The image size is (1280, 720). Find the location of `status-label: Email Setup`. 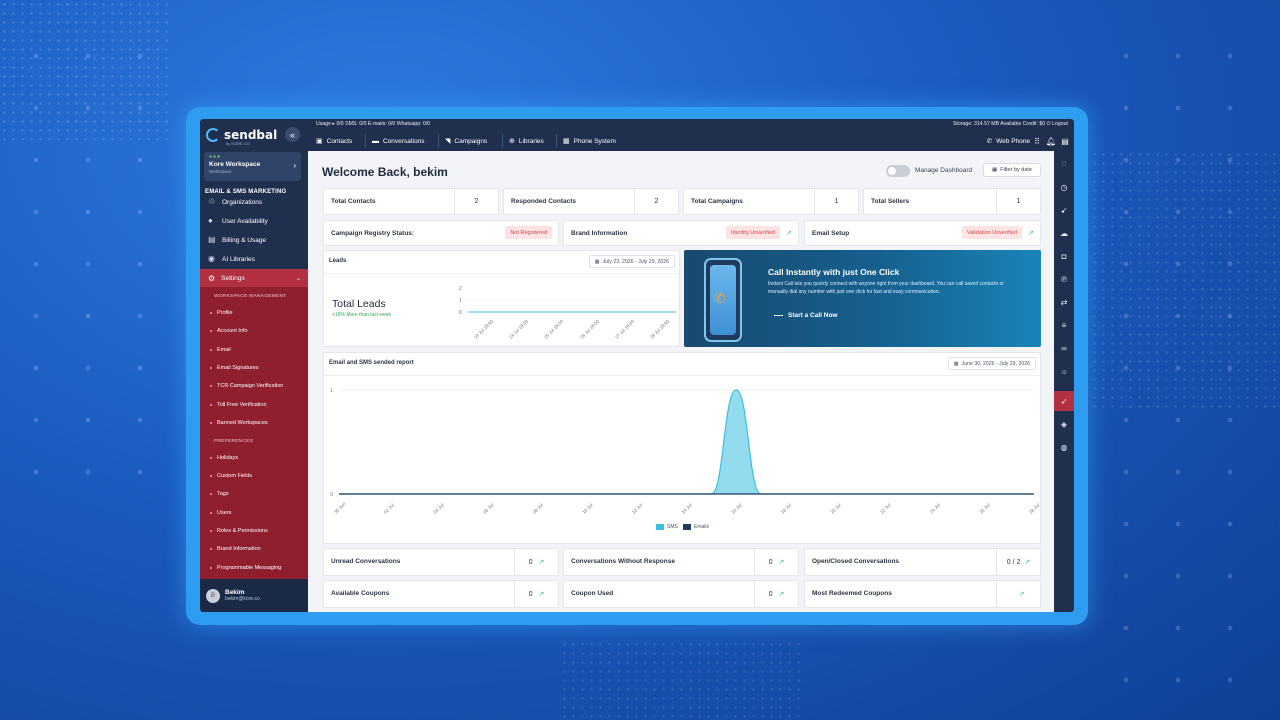

status-label: Email Setup is located at coordinates (831, 233).